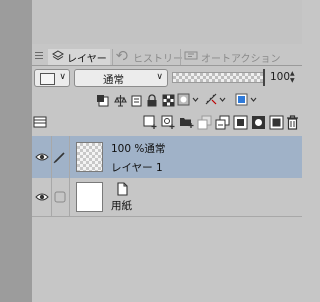  What do you see at coordinates (58, 57) in the screenshot?
I see `layers-icon` at bounding box center [58, 57].